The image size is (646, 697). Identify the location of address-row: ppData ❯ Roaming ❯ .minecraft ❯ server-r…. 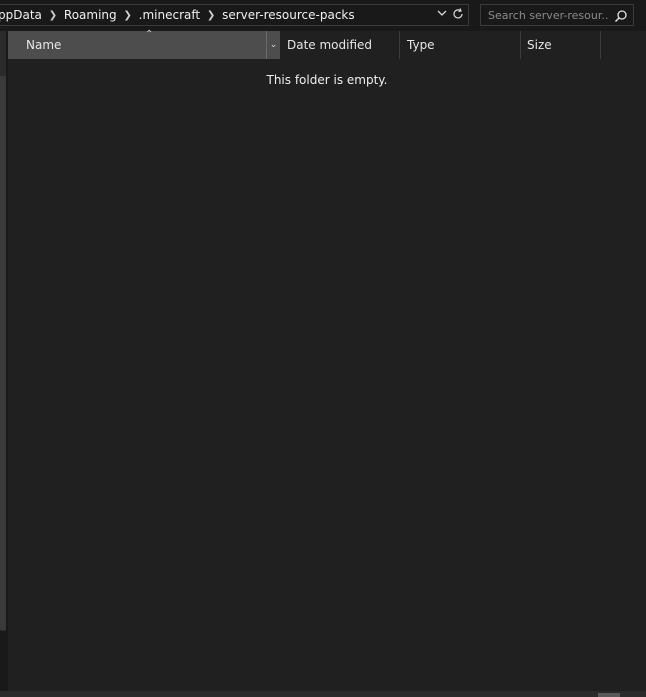
(323, 15).